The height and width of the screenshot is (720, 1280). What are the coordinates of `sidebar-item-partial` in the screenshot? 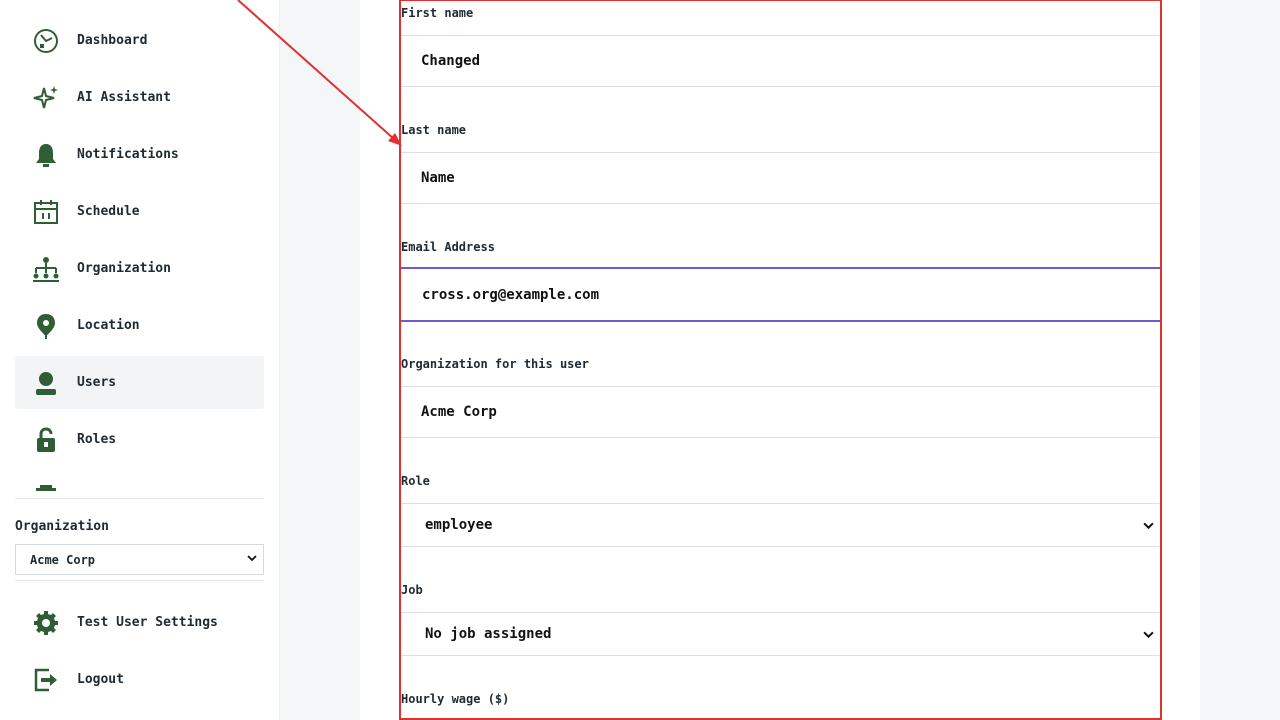 It's located at (139, 481).